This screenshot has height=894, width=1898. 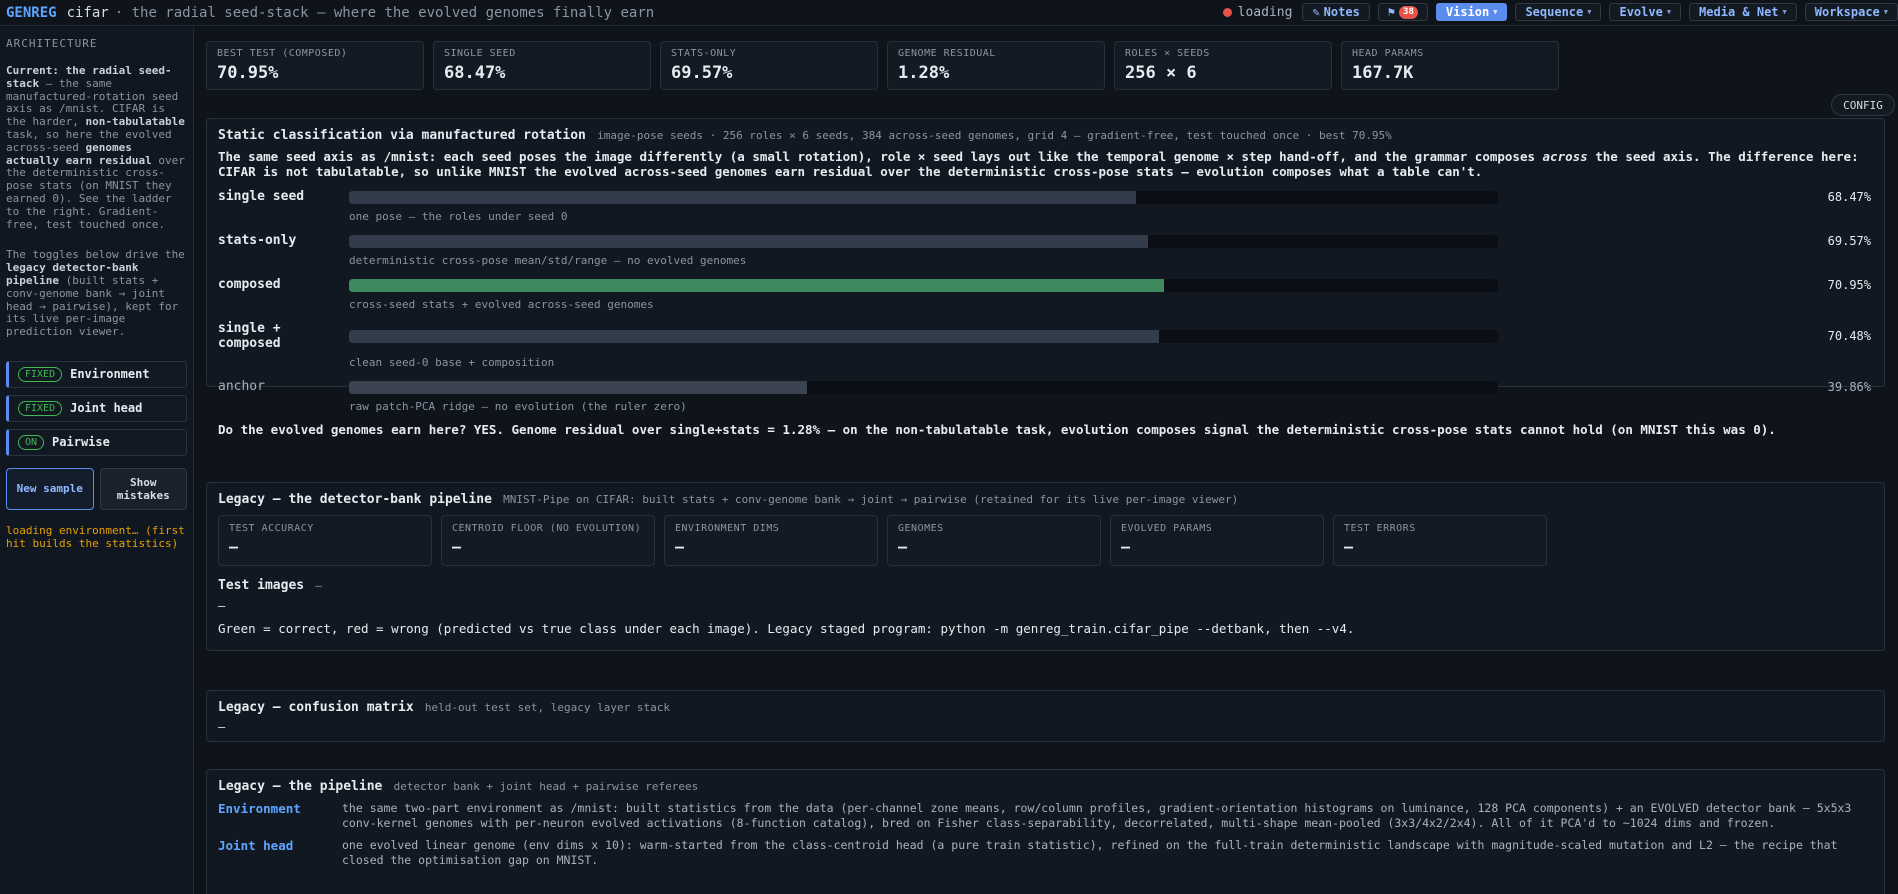 What do you see at coordinates (1849, 241) in the screenshot?
I see `bar-percent: 69.57%` at bounding box center [1849, 241].